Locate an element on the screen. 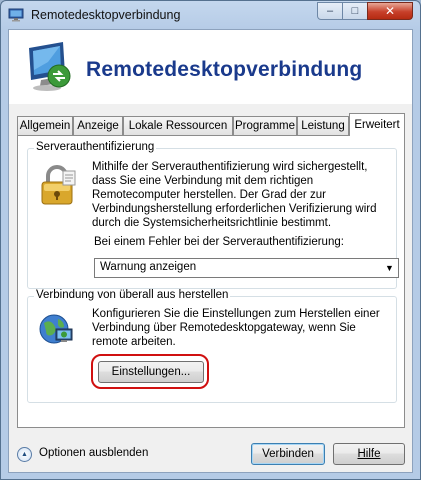  options-toggle: Optionen ausblenden is located at coordinates (93, 453).